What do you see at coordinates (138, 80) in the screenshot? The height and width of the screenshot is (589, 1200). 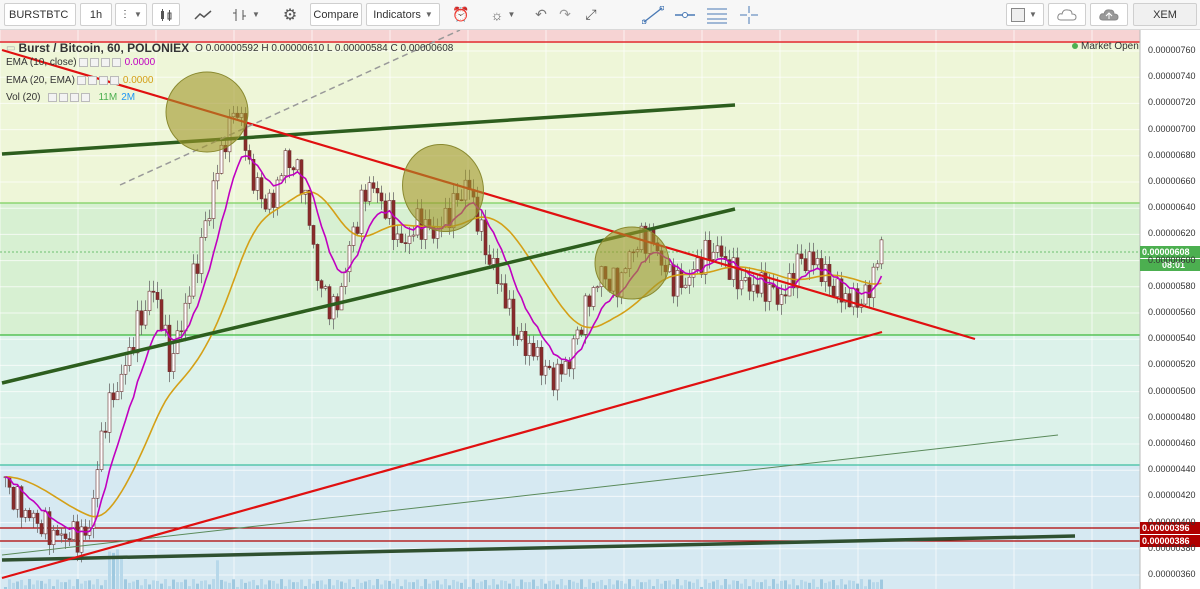 I see `ema20-value: 0.0000` at bounding box center [138, 80].